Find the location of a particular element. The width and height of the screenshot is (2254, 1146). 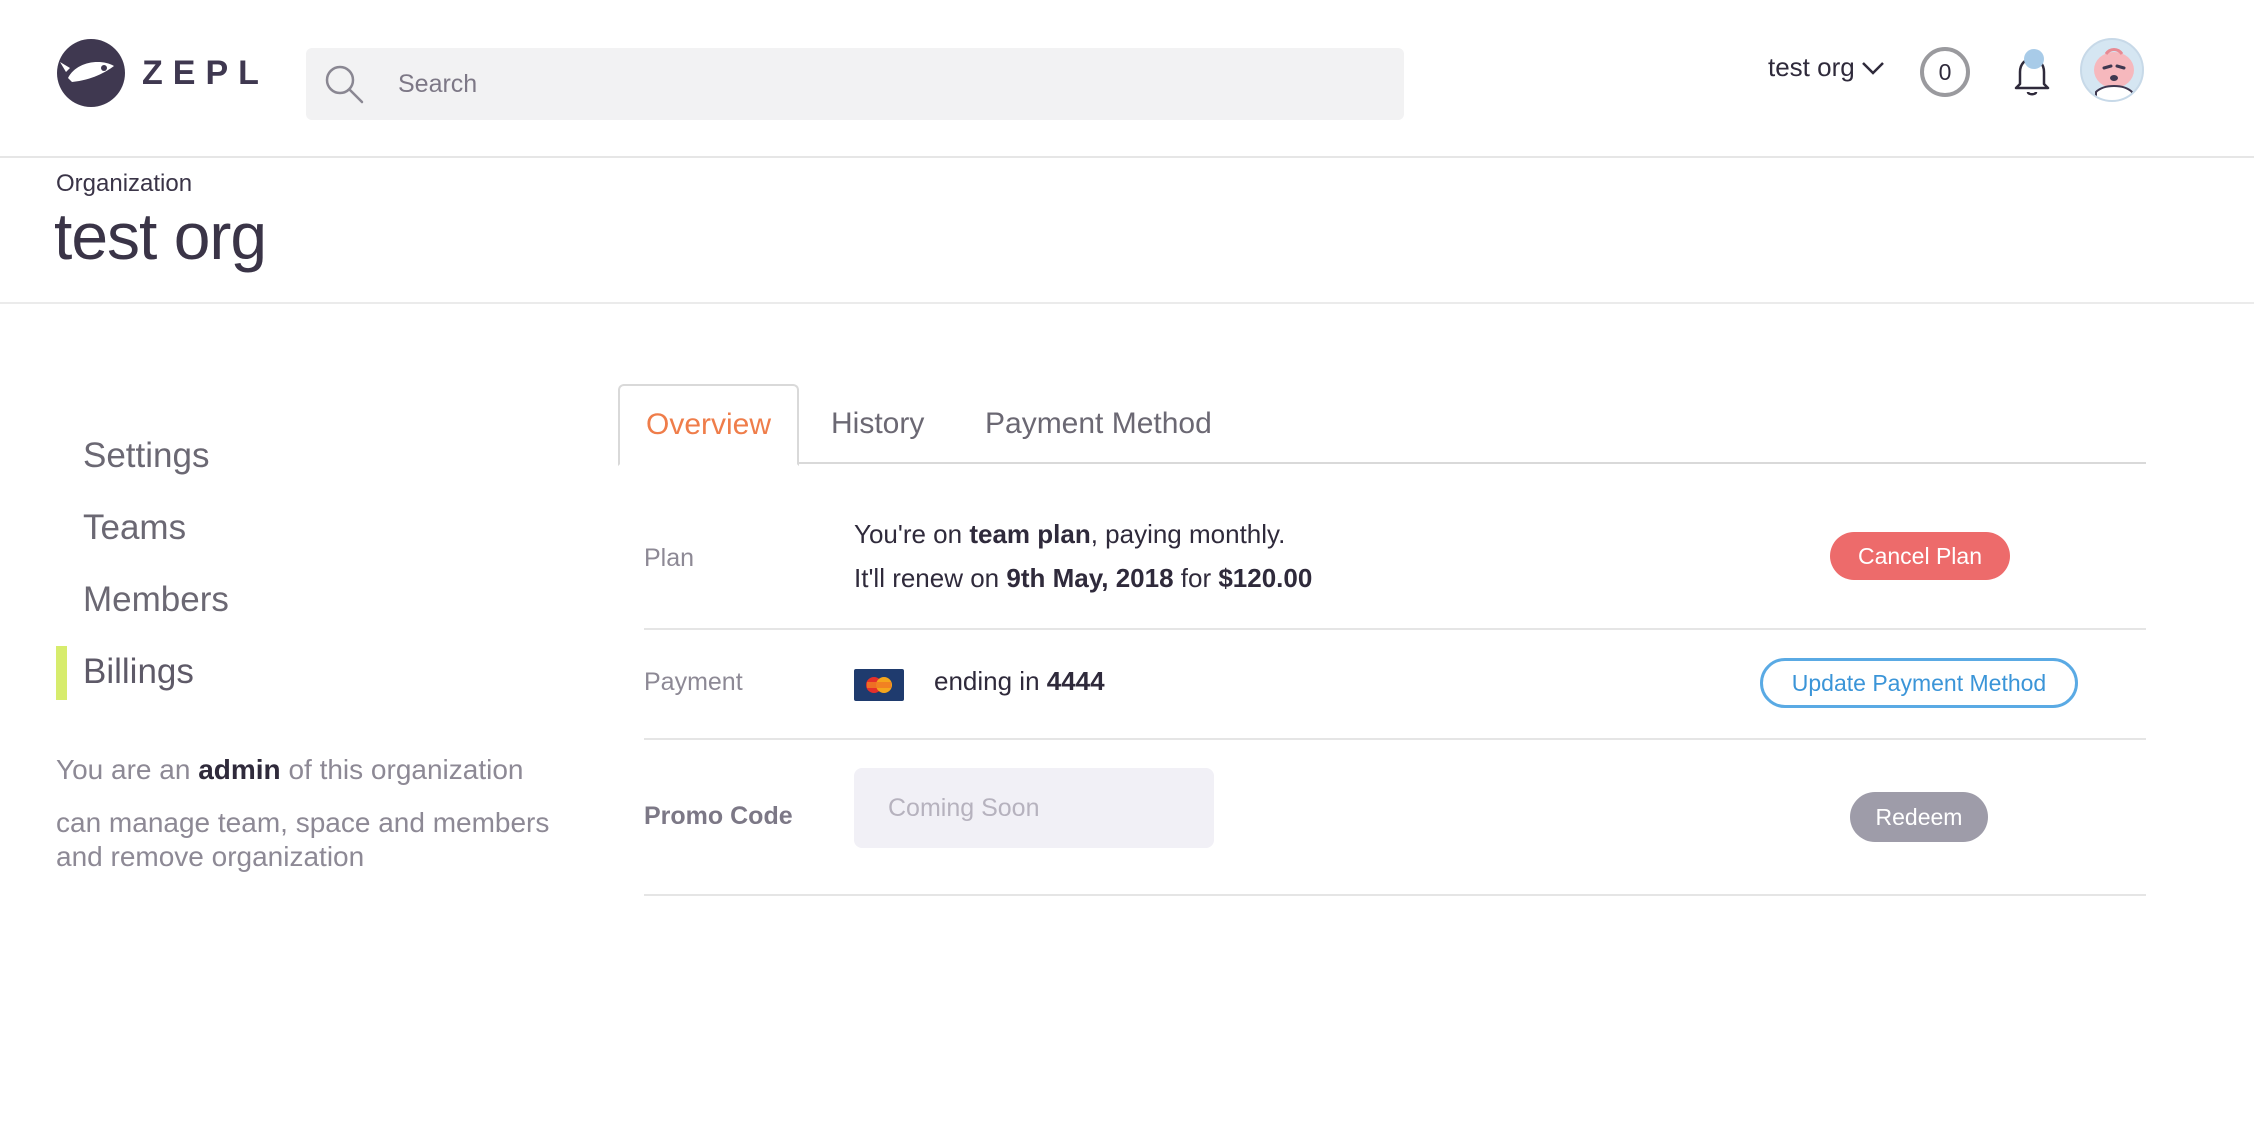

cancel-plan-button: Cancel Plan is located at coordinates (1920, 556).